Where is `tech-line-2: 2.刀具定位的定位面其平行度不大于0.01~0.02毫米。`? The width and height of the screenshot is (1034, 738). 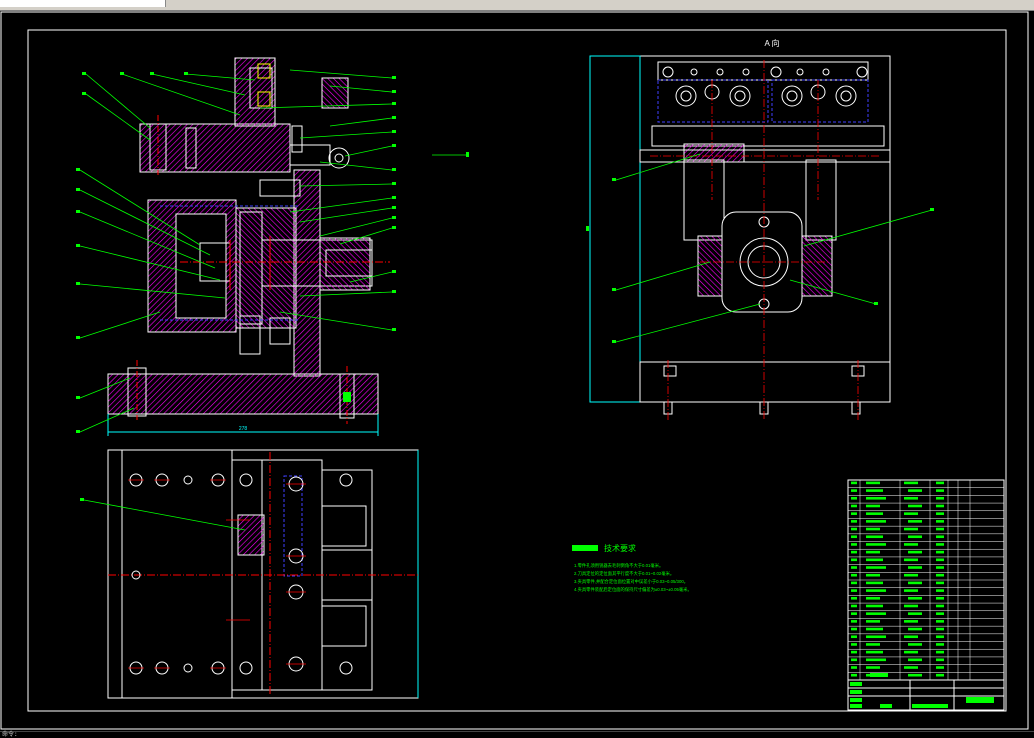 tech-line-2: 2.刀具定位的定位面其平行度不大于0.01~0.02毫米。 is located at coordinates (624, 573).